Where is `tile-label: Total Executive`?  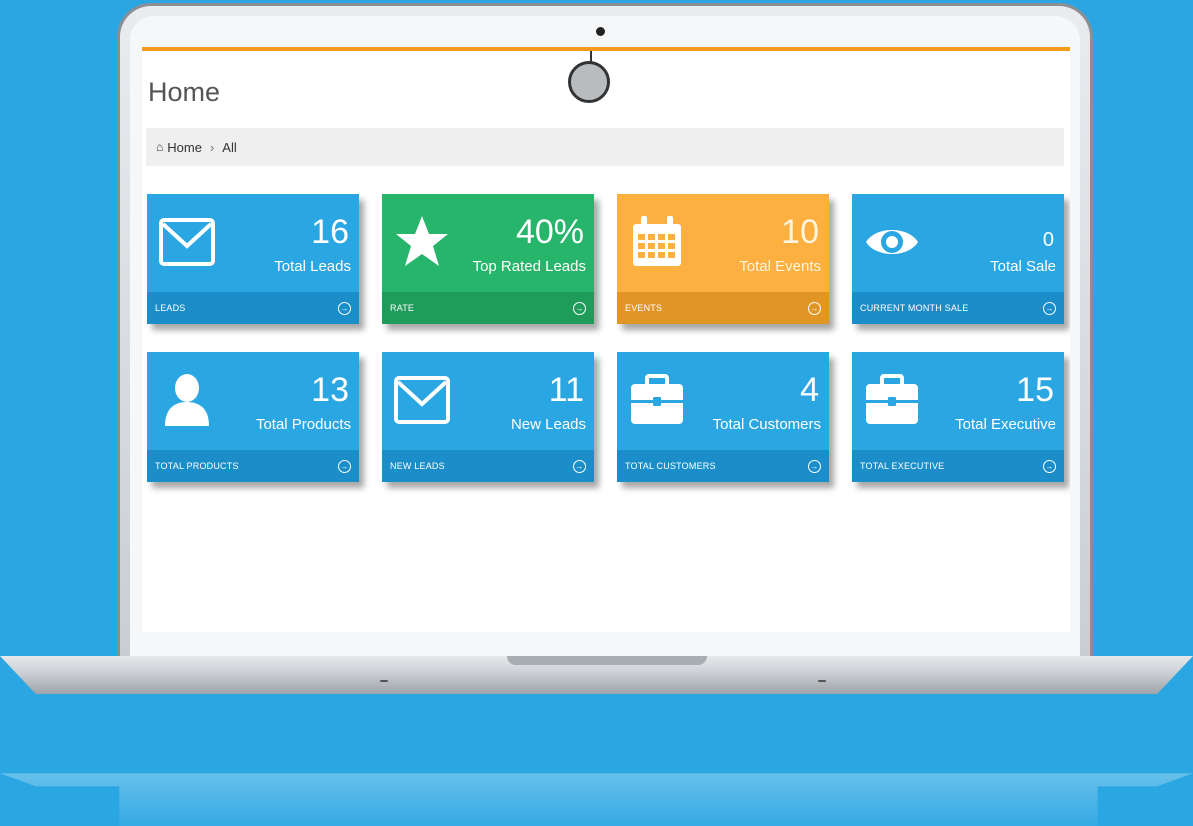 tile-label: Total Executive is located at coordinates (1005, 424).